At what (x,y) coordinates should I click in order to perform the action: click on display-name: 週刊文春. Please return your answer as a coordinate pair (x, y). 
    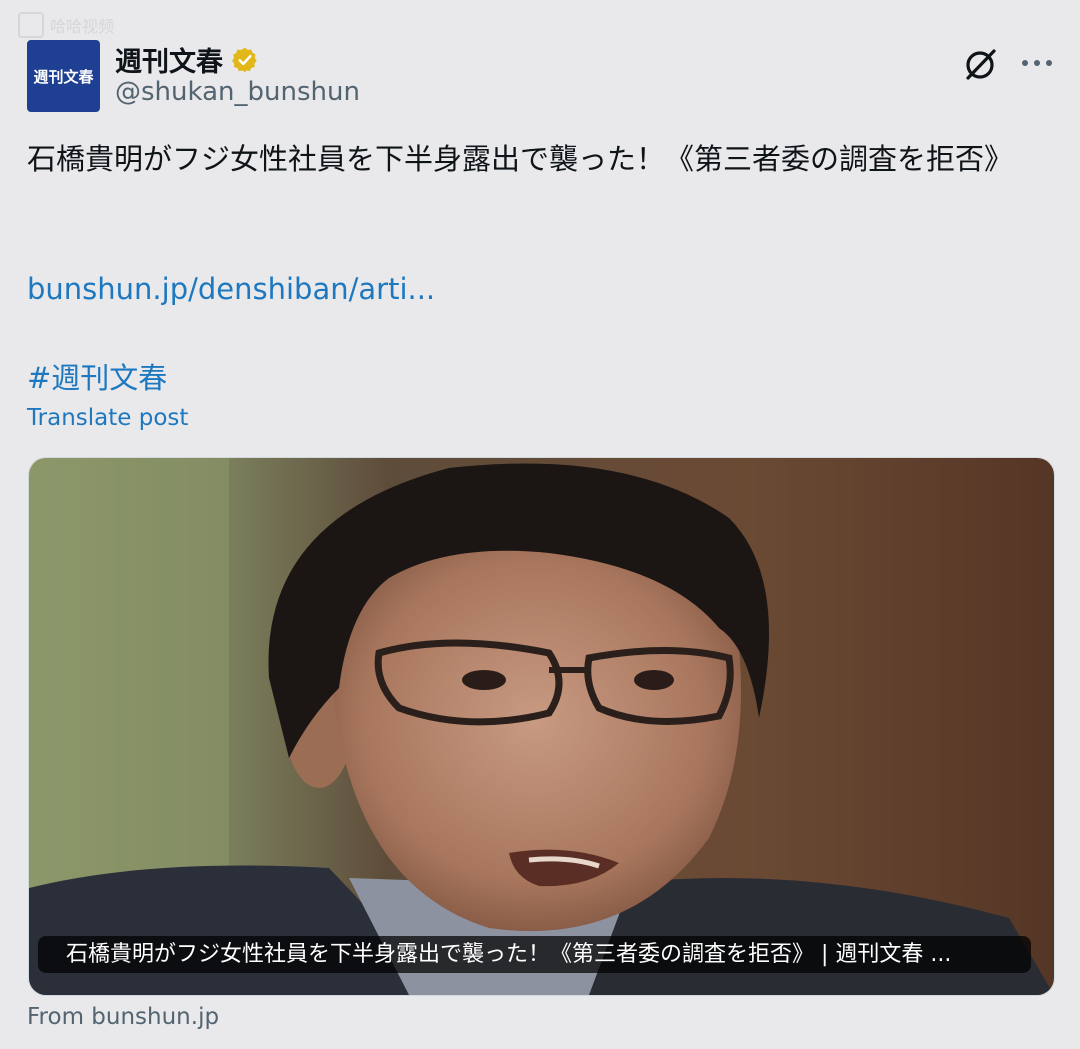
    Looking at the image, I should click on (169, 59).